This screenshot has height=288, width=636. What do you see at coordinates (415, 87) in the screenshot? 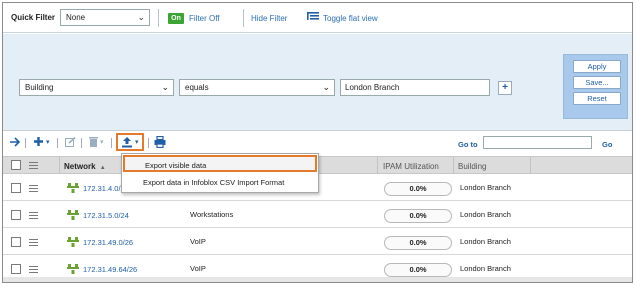
I see `filter-value-input: London Branch` at bounding box center [415, 87].